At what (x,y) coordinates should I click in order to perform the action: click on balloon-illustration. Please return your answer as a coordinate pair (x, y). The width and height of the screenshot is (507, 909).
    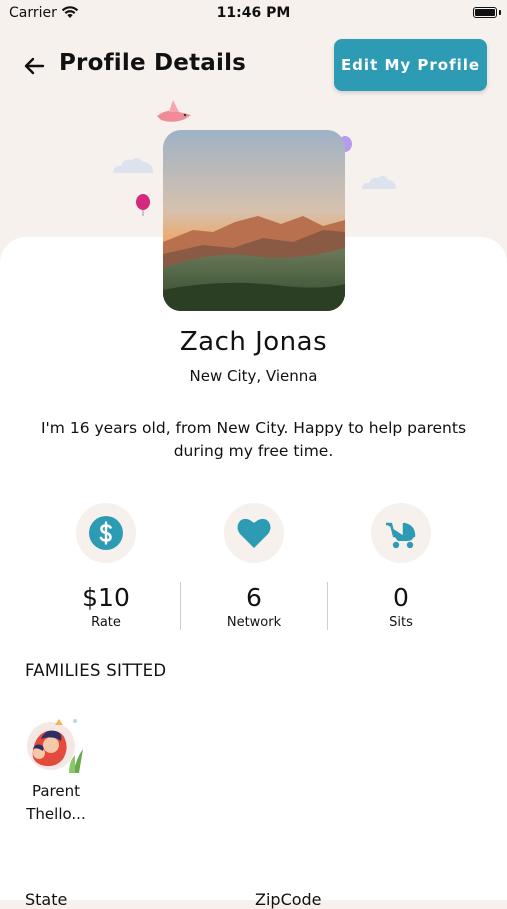
    Looking at the image, I should click on (143, 205).